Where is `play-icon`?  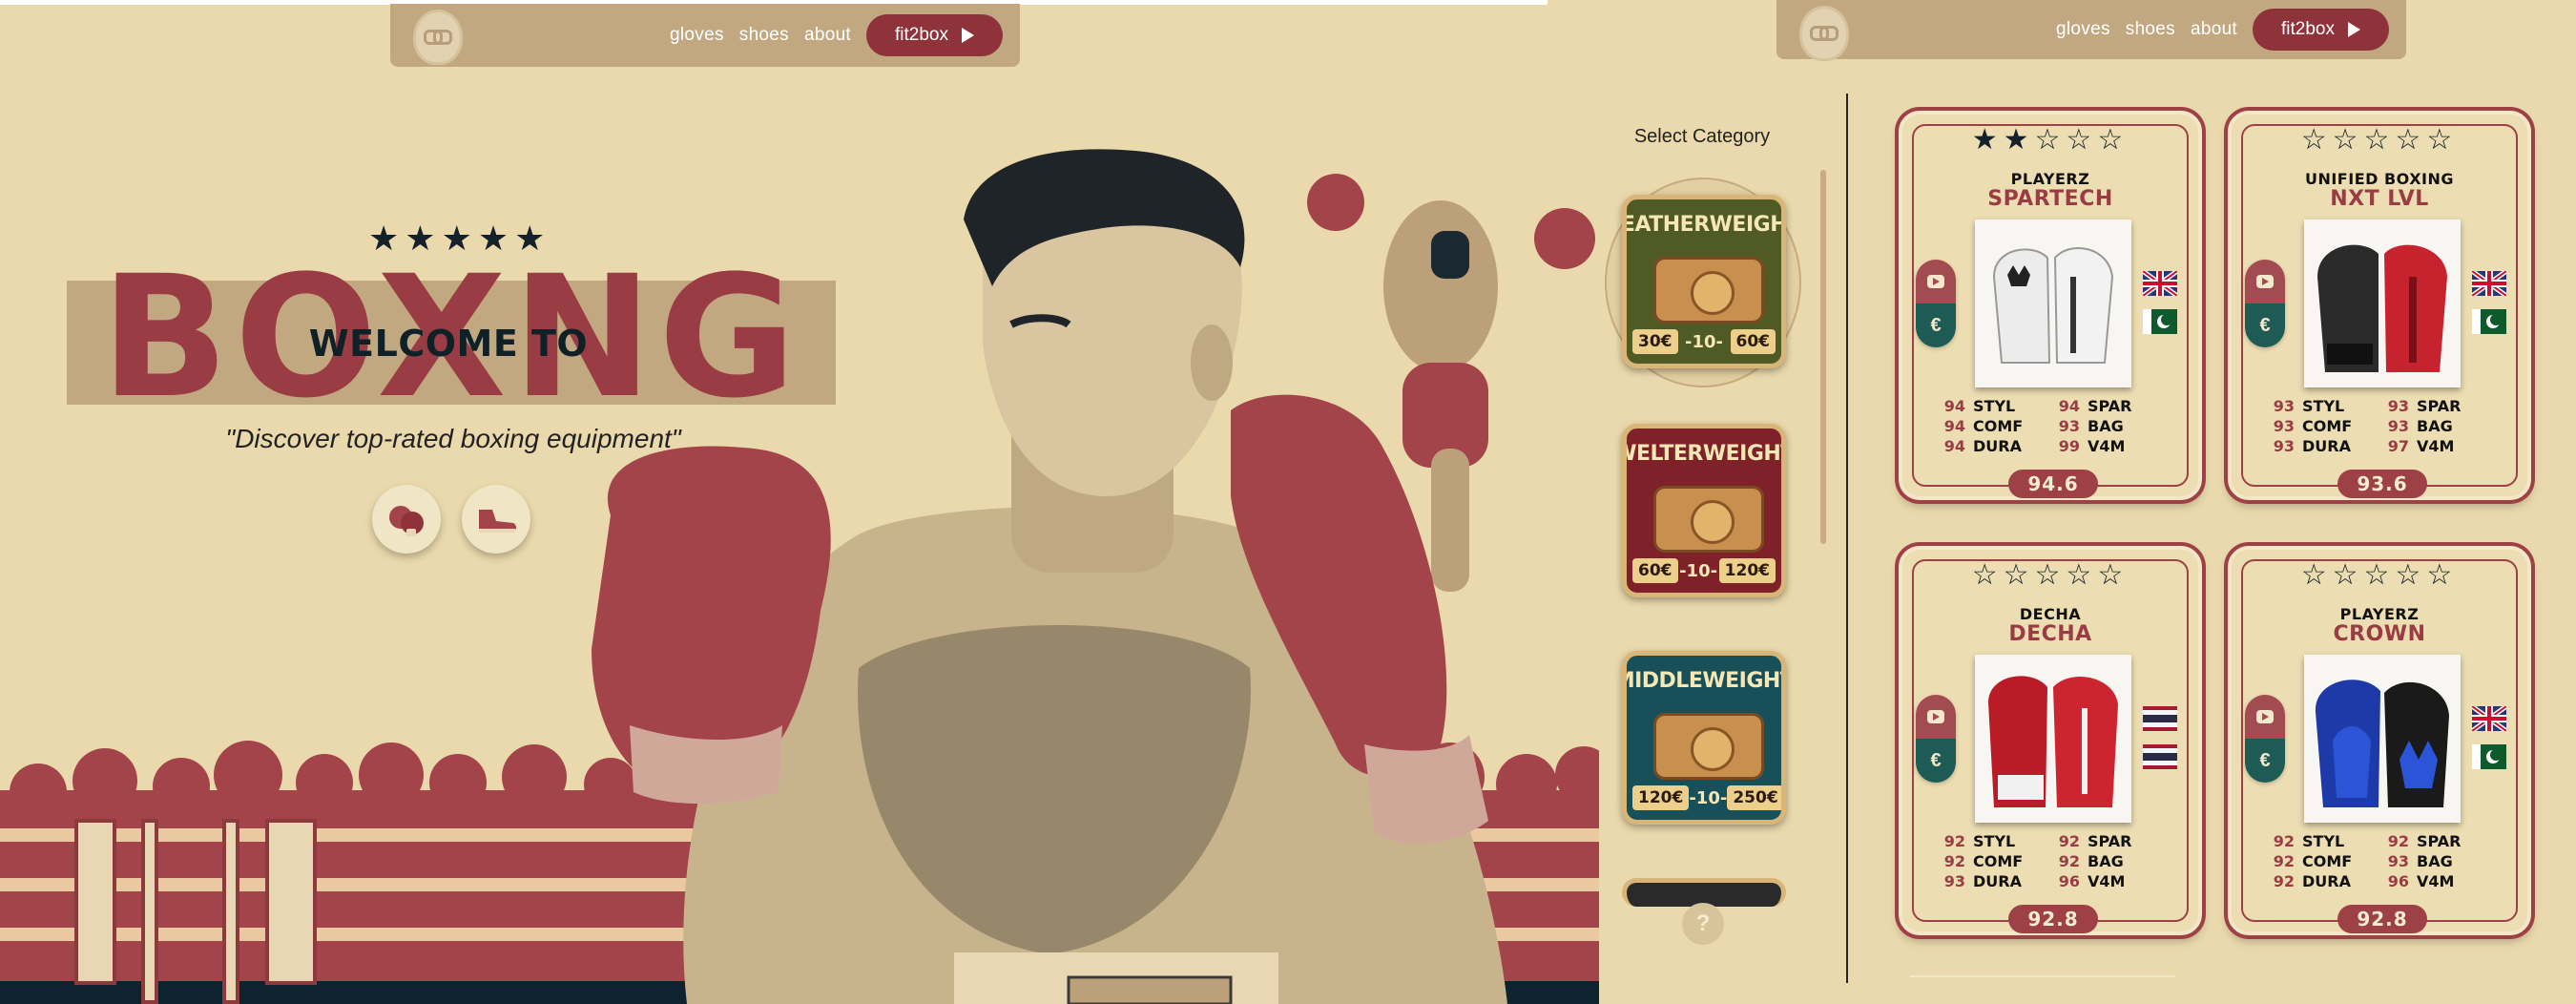 play-icon is located at coordinates (968, 35).